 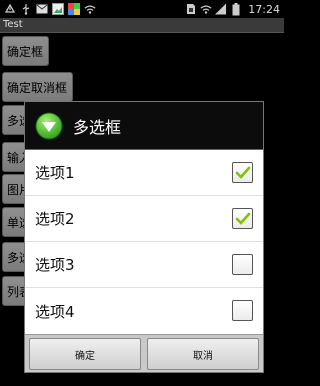 I want to click on dialog-header: 多选框, so click(x=144, y=126).